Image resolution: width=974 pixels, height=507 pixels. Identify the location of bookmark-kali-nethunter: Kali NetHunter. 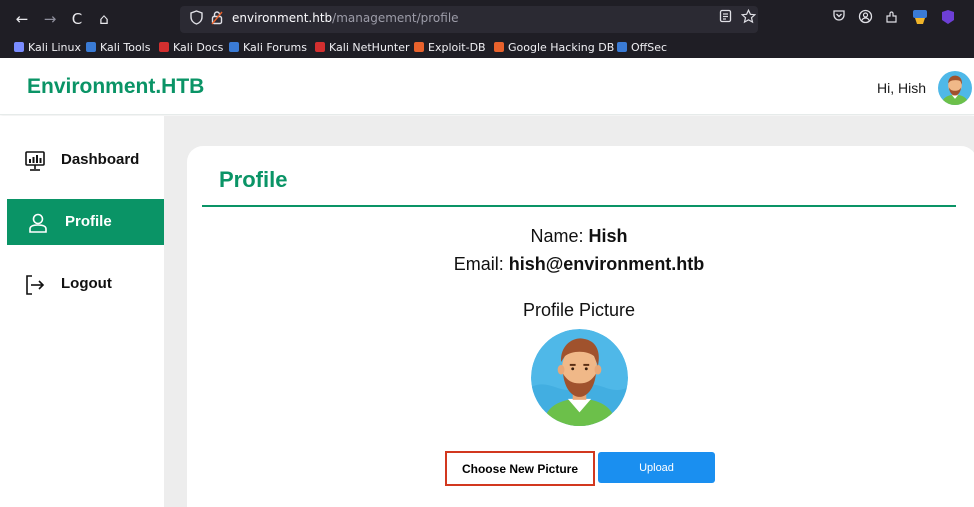
(362, 48).